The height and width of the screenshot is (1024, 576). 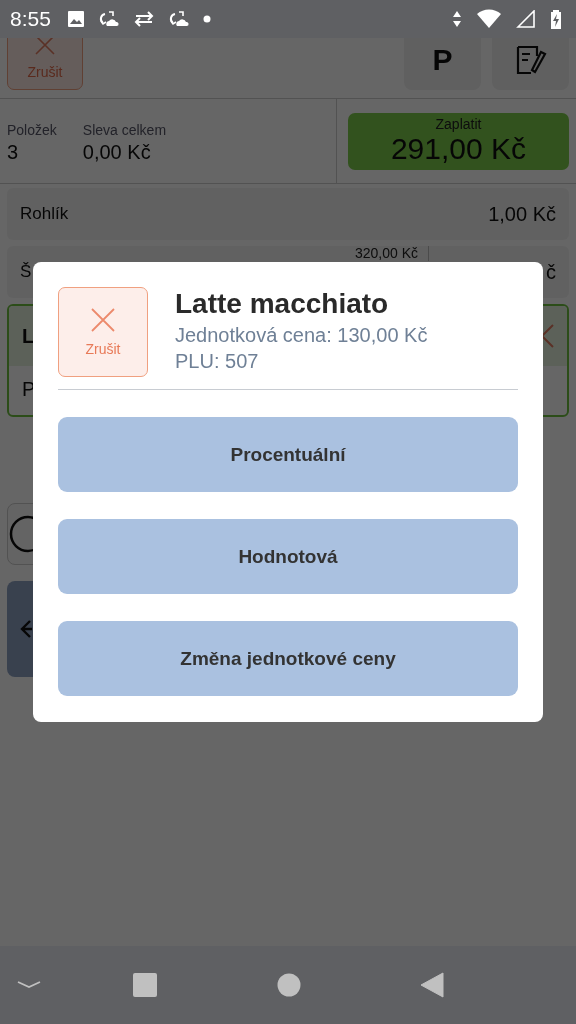 What do you see at coordinates (124, 130) in the screenshot?
I see `discount-label: Sleva celkem` at bounding box center [124, 130].